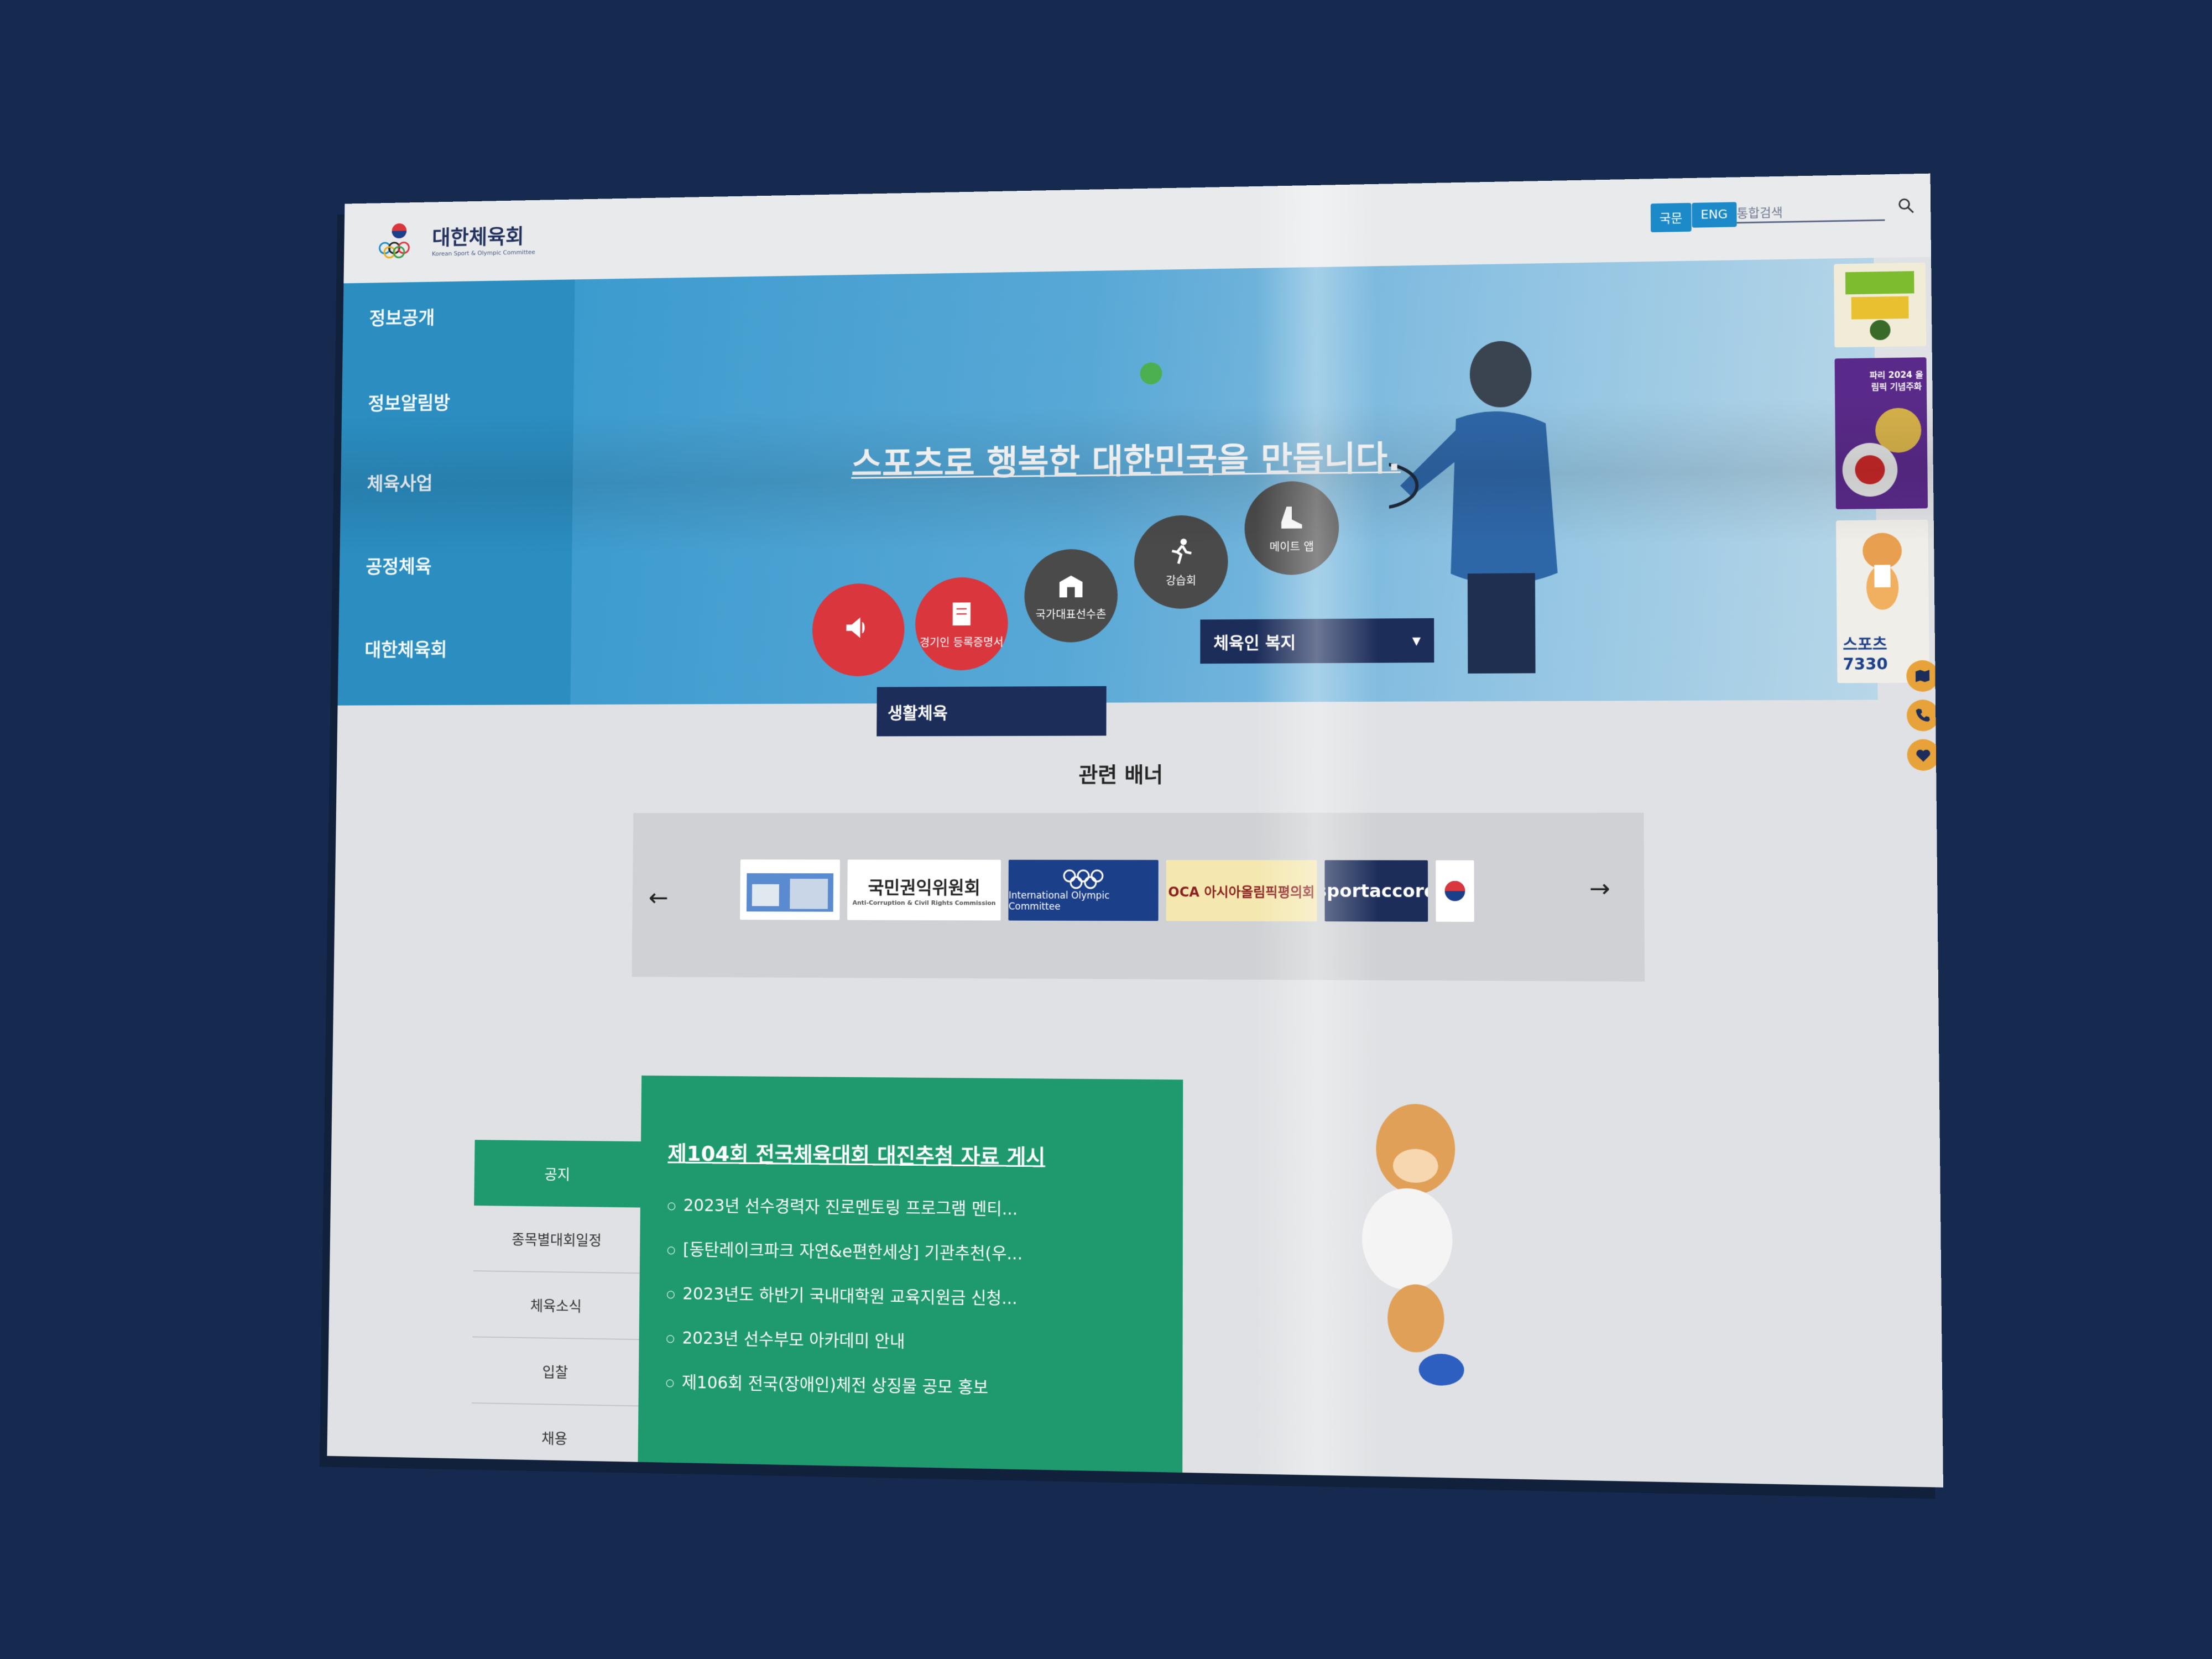 The height and width of the screenshot is (1659, 2212). Describe the element at coordinates (1181, 580) in the screenshot. I see `quick-button-label: 강습회` at that location.